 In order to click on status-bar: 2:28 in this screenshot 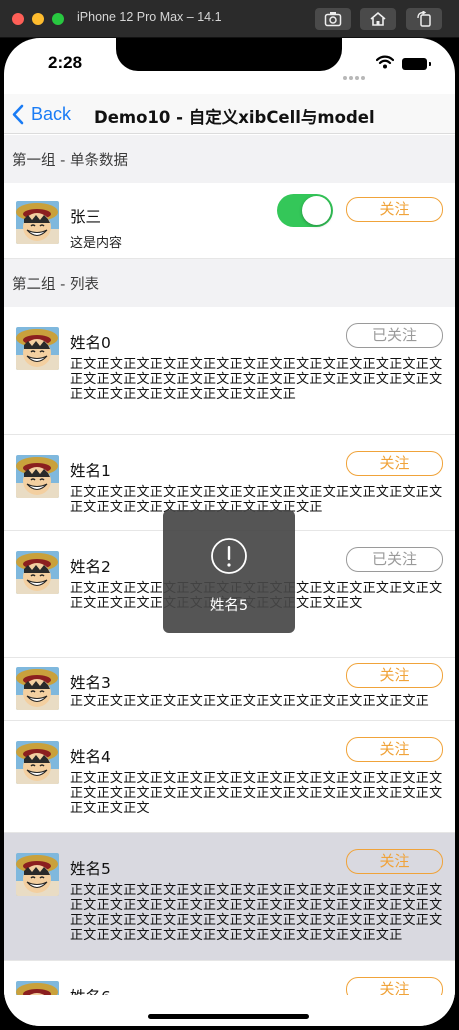, I will do `click(229, 66)`.